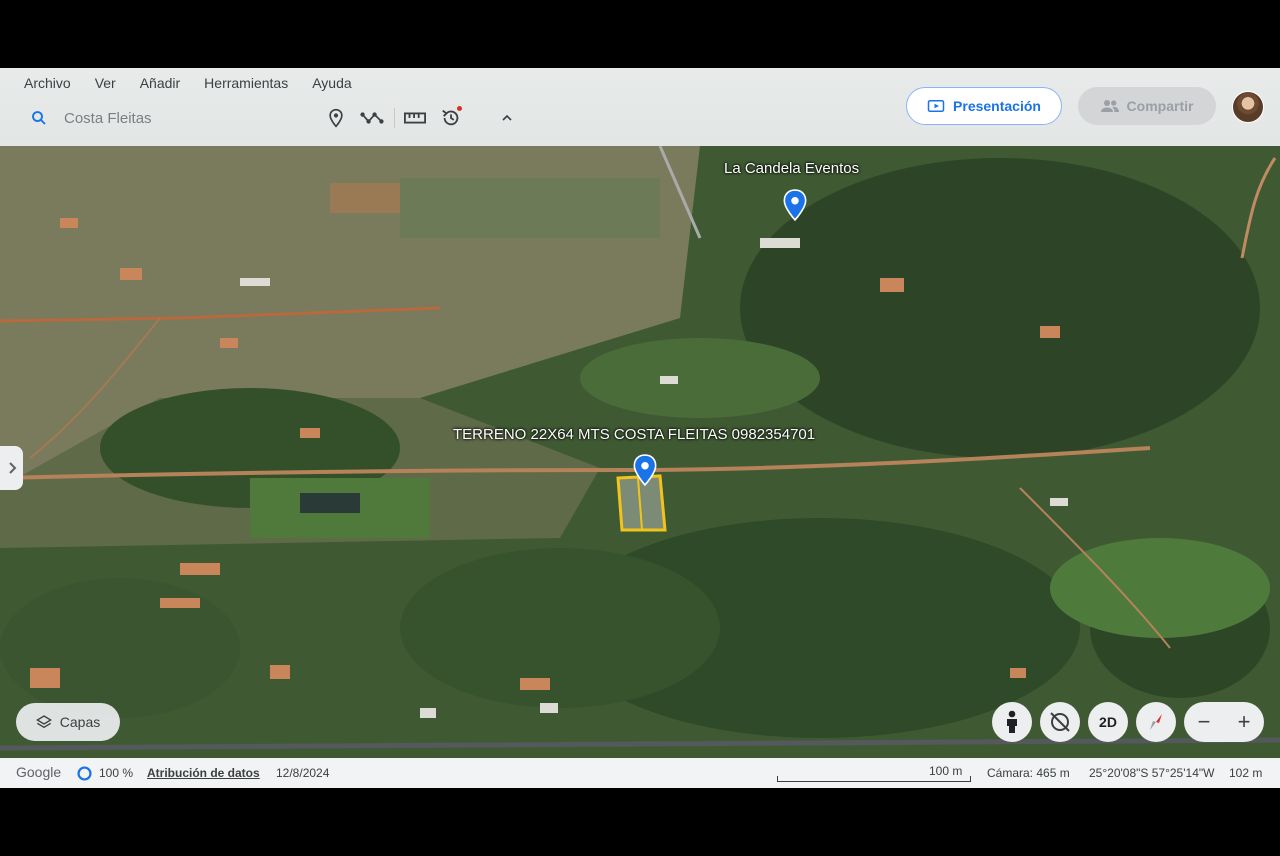 Image resolution: width=1280 pixels, height=856 pixels. I want to click on reset-view-icon, so click(1060, 722).